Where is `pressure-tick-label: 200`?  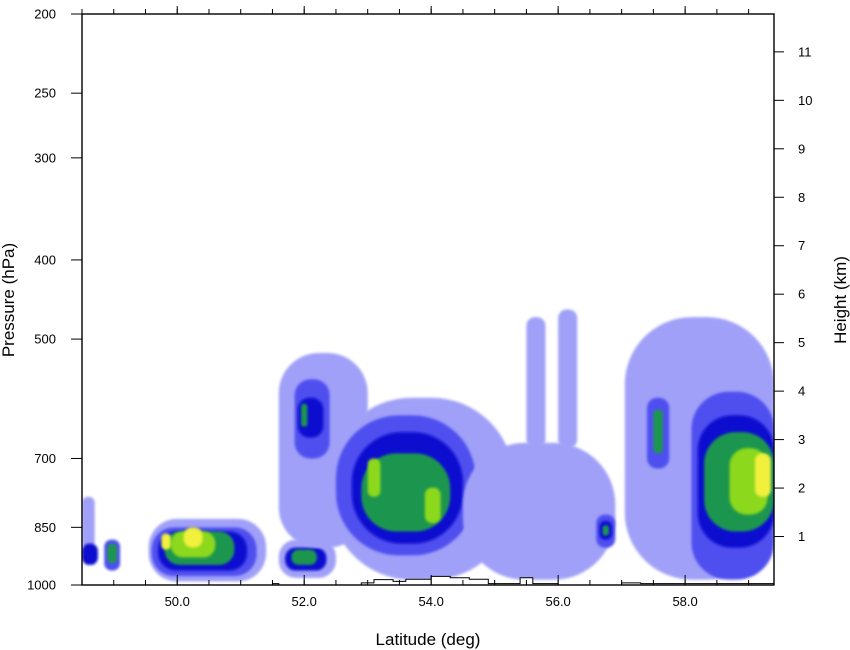
pressure-tick-label: 200 is located at coordinates (45, 14).